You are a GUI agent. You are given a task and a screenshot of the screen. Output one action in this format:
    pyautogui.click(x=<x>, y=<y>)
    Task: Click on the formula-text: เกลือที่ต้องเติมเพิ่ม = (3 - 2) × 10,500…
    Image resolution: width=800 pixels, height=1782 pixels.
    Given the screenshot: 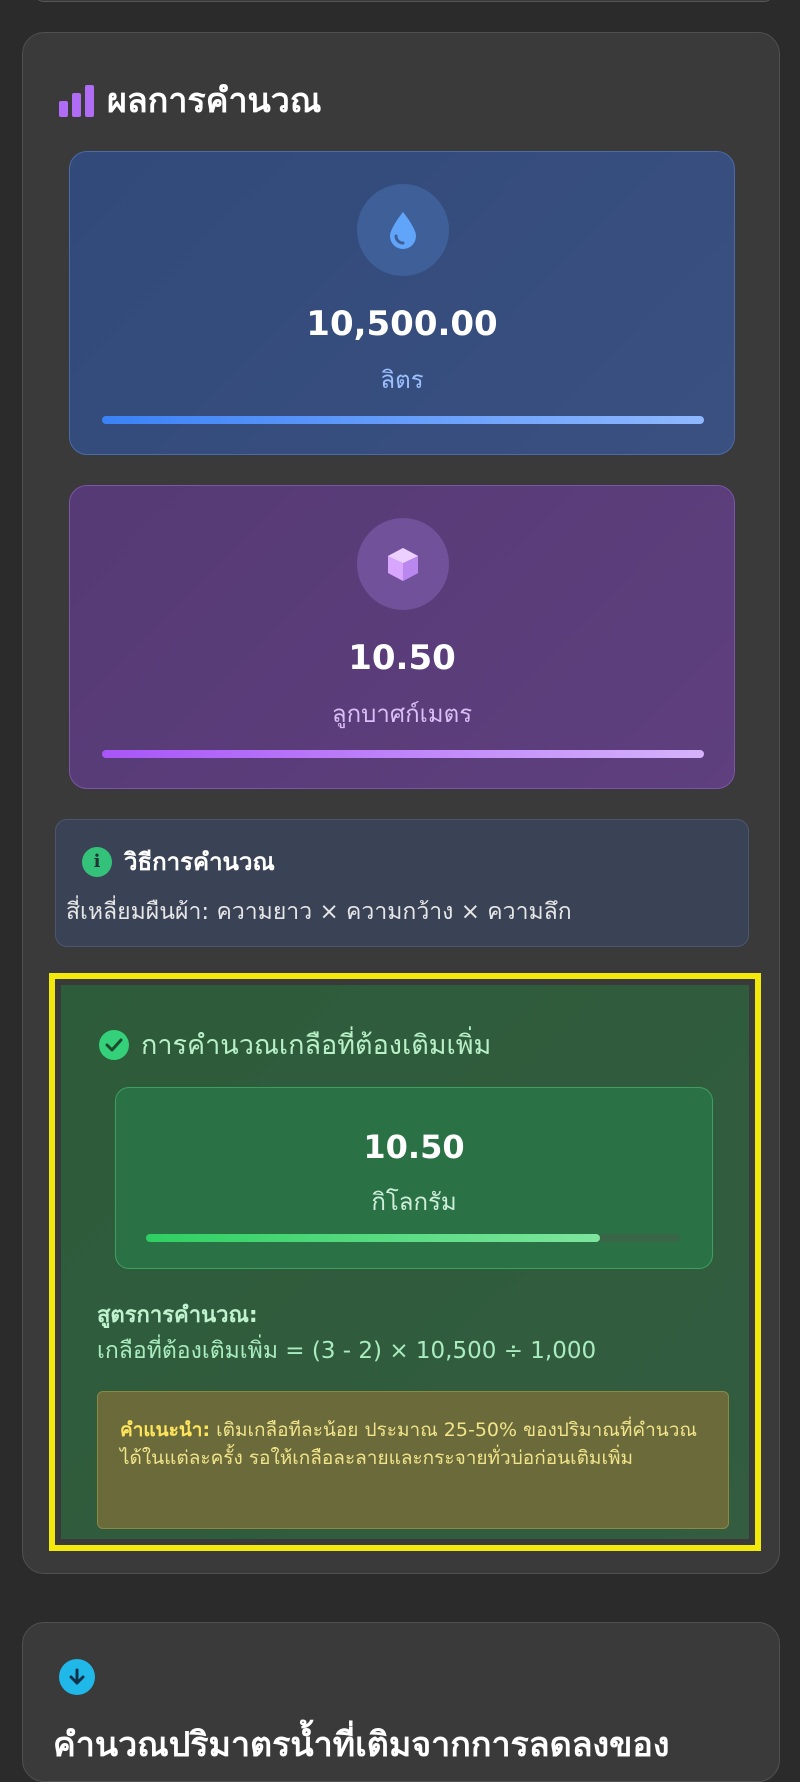 What is the action you would take?
    pyautogui.click(x=347, y=1351)
    